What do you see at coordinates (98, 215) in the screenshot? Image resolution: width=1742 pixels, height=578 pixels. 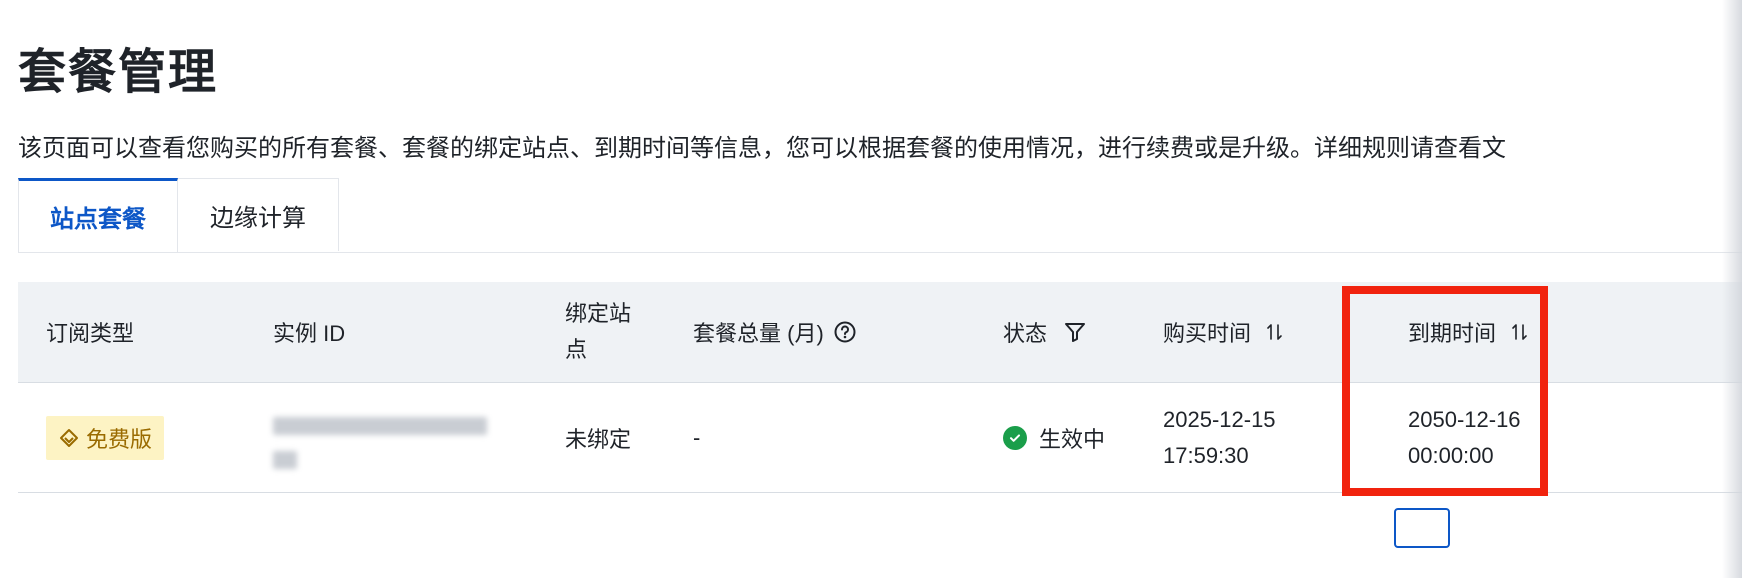 I see `tab-site-package: 站点套餐` at bounding box center [98, 215].